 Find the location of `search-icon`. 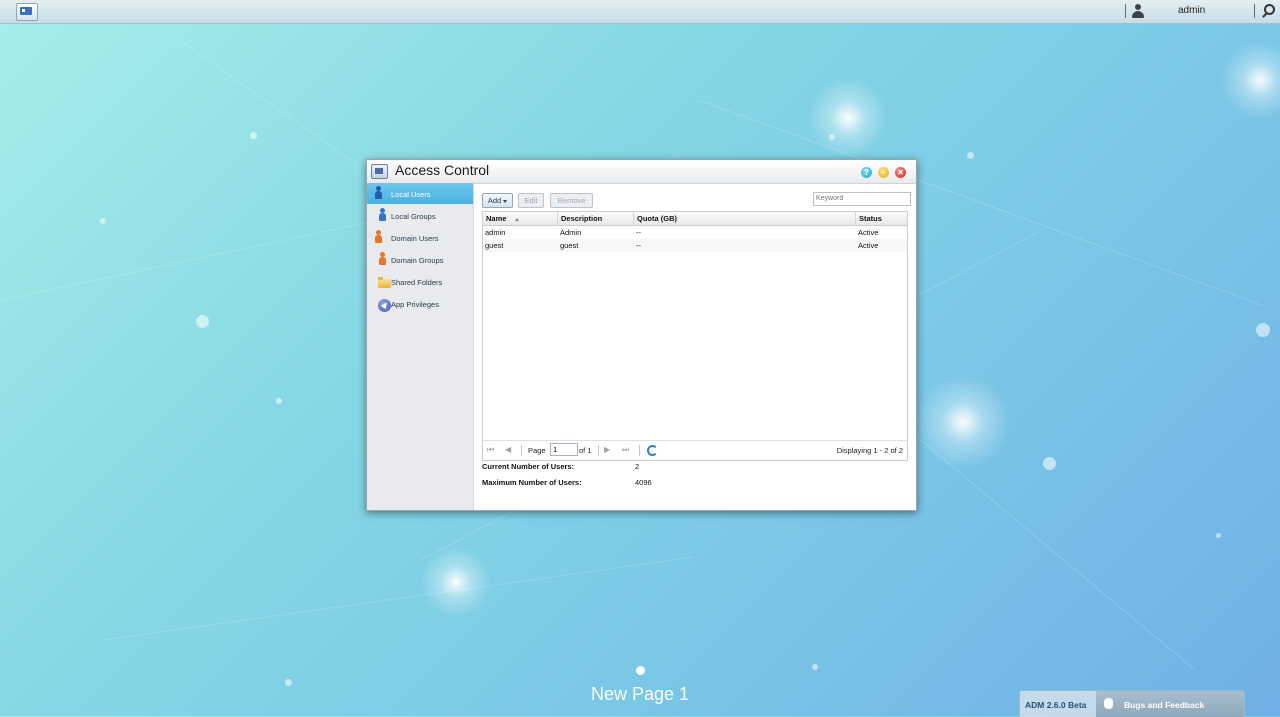

search-icon is located at coordinates (1267, 11).